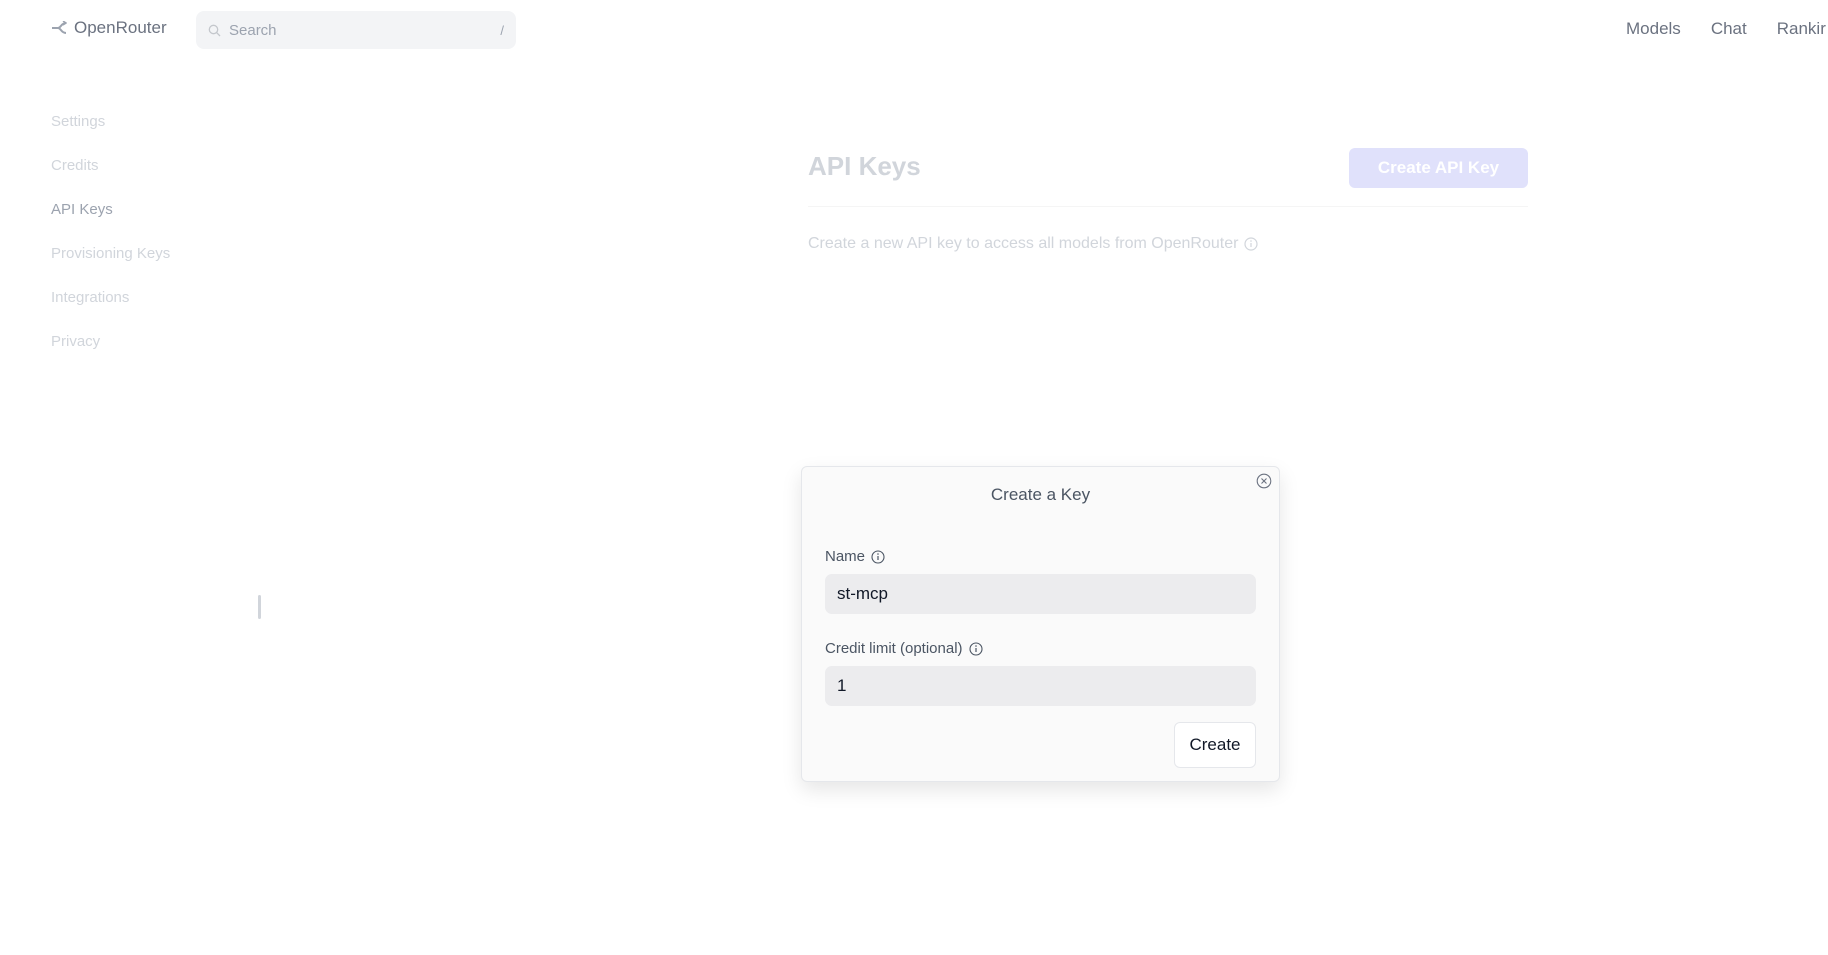 This screenshot has width=1828, height=955. I want to click on name-label-row: Name, so click(855, 556).